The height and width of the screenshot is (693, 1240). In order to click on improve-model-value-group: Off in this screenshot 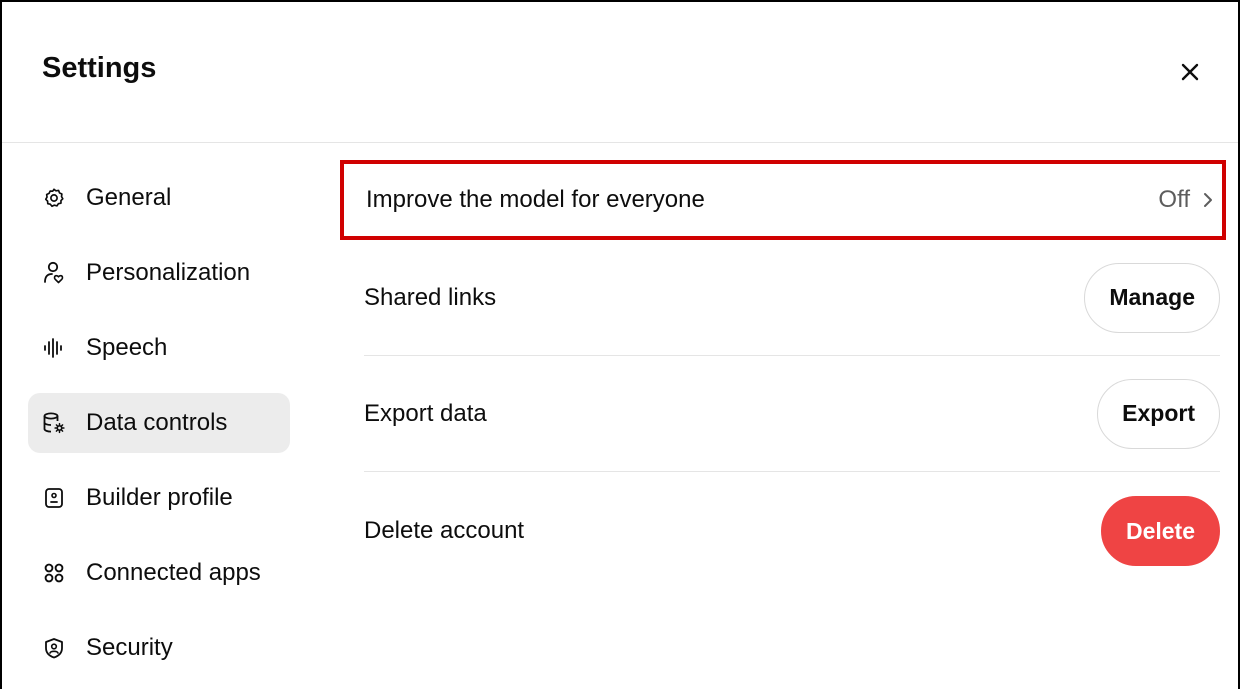, I will do `click(1186, 200)`.